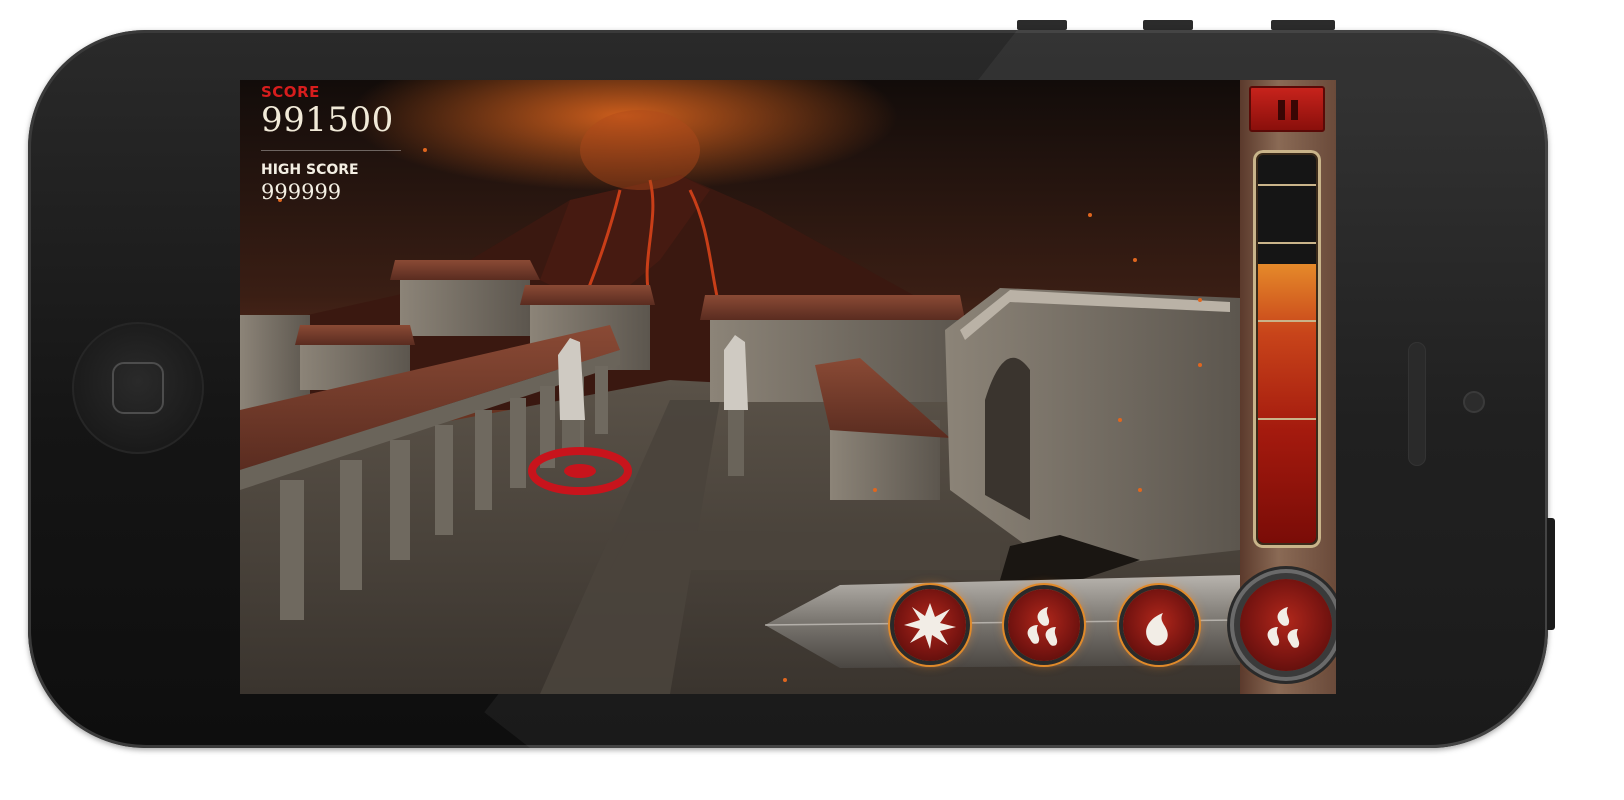  I want to click on high-score-value: 999999, so click(301, 192).